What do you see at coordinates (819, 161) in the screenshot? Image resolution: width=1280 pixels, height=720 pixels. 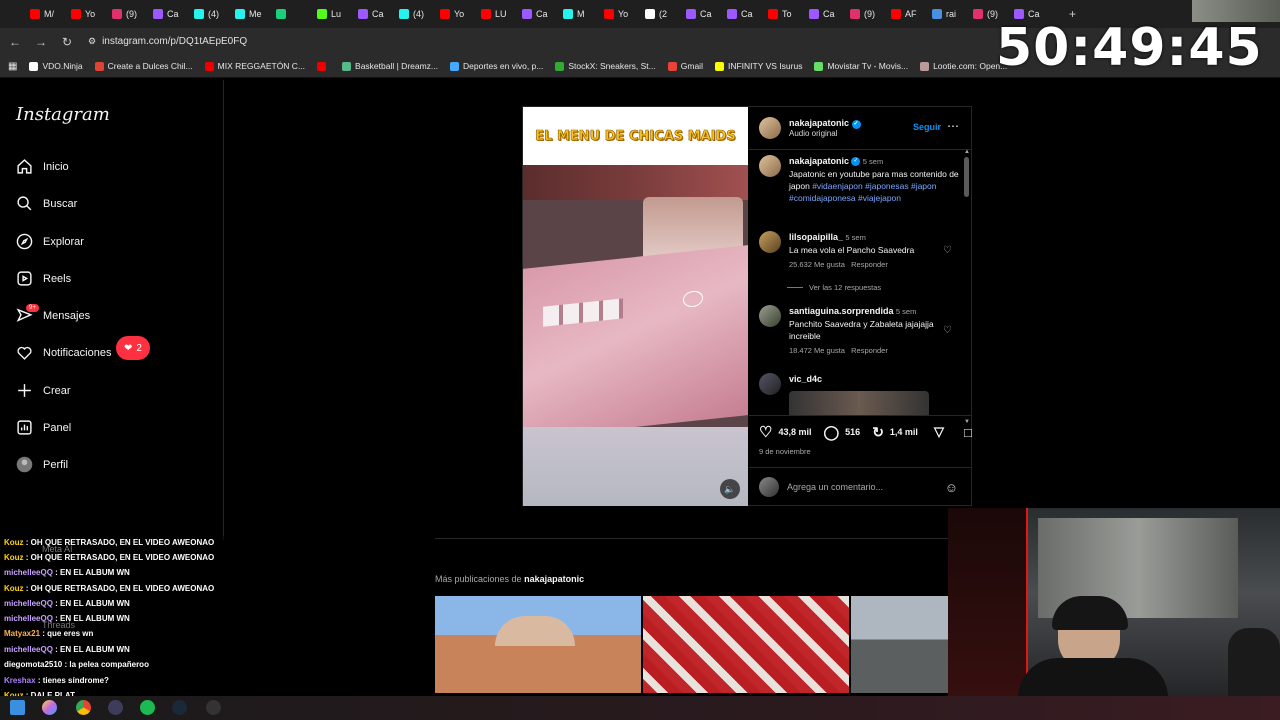 I see `caption-author: nakajapatonic` at bounding box center [819, 161].